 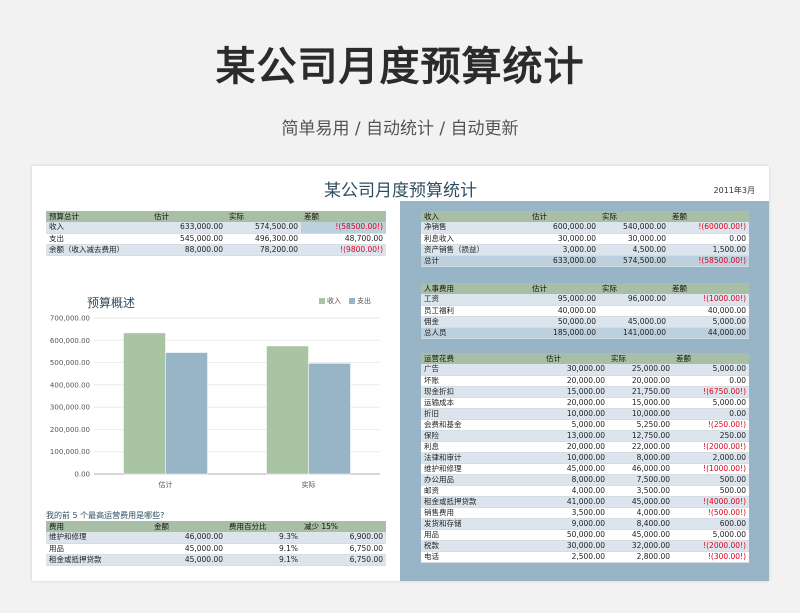 I want to click on table-cell, so click(x=634, y=311).